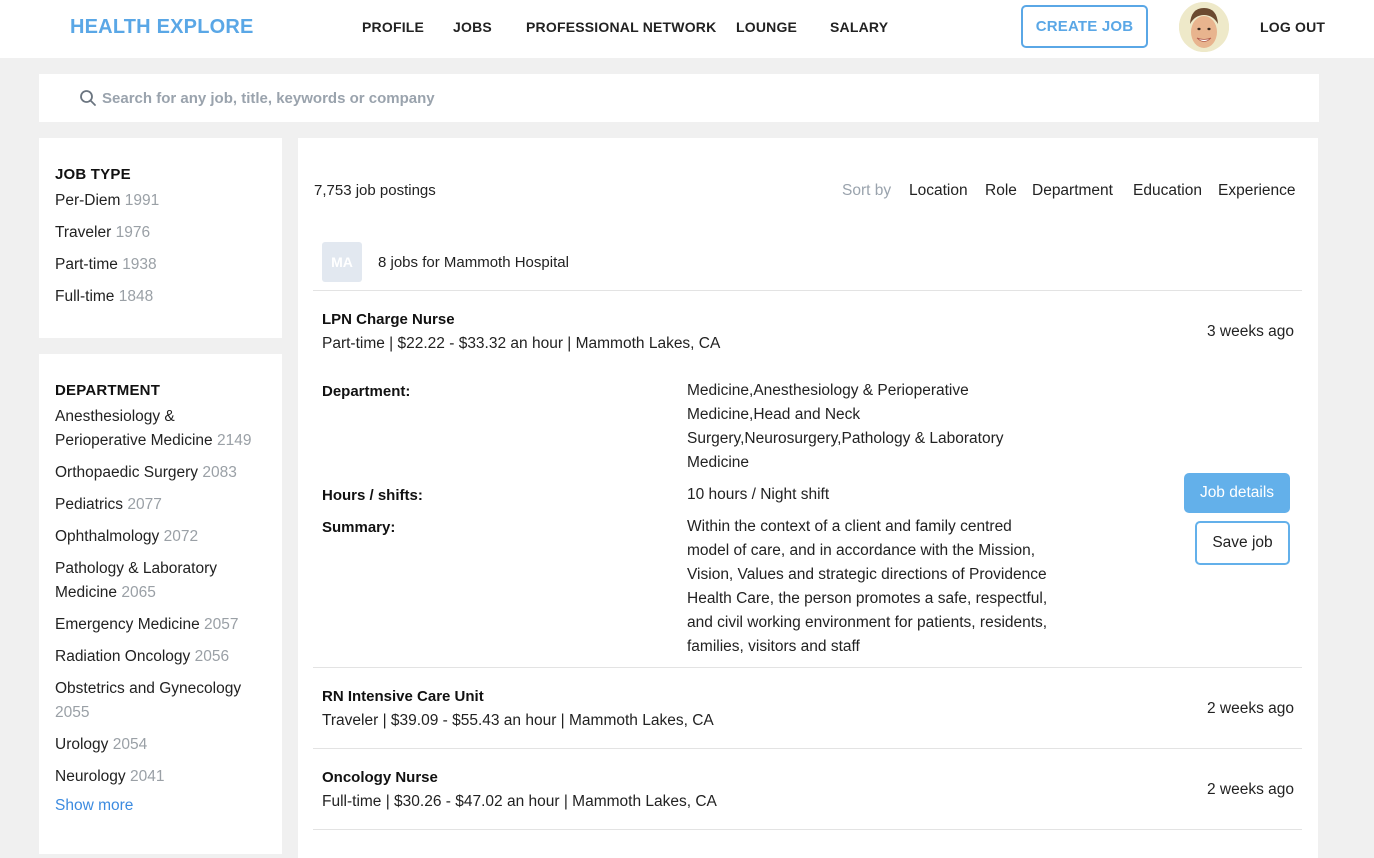 The width and height of the screenshot is (1374, 858). I want to click on filter-label: Pediatrics, so click(89, 504).